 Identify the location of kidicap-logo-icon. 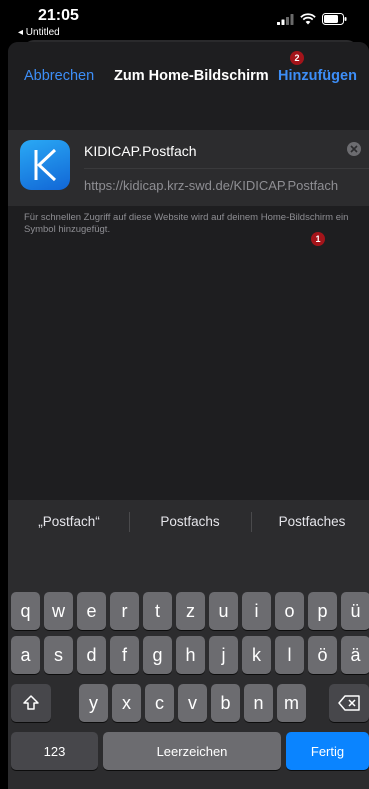
(45, 165).